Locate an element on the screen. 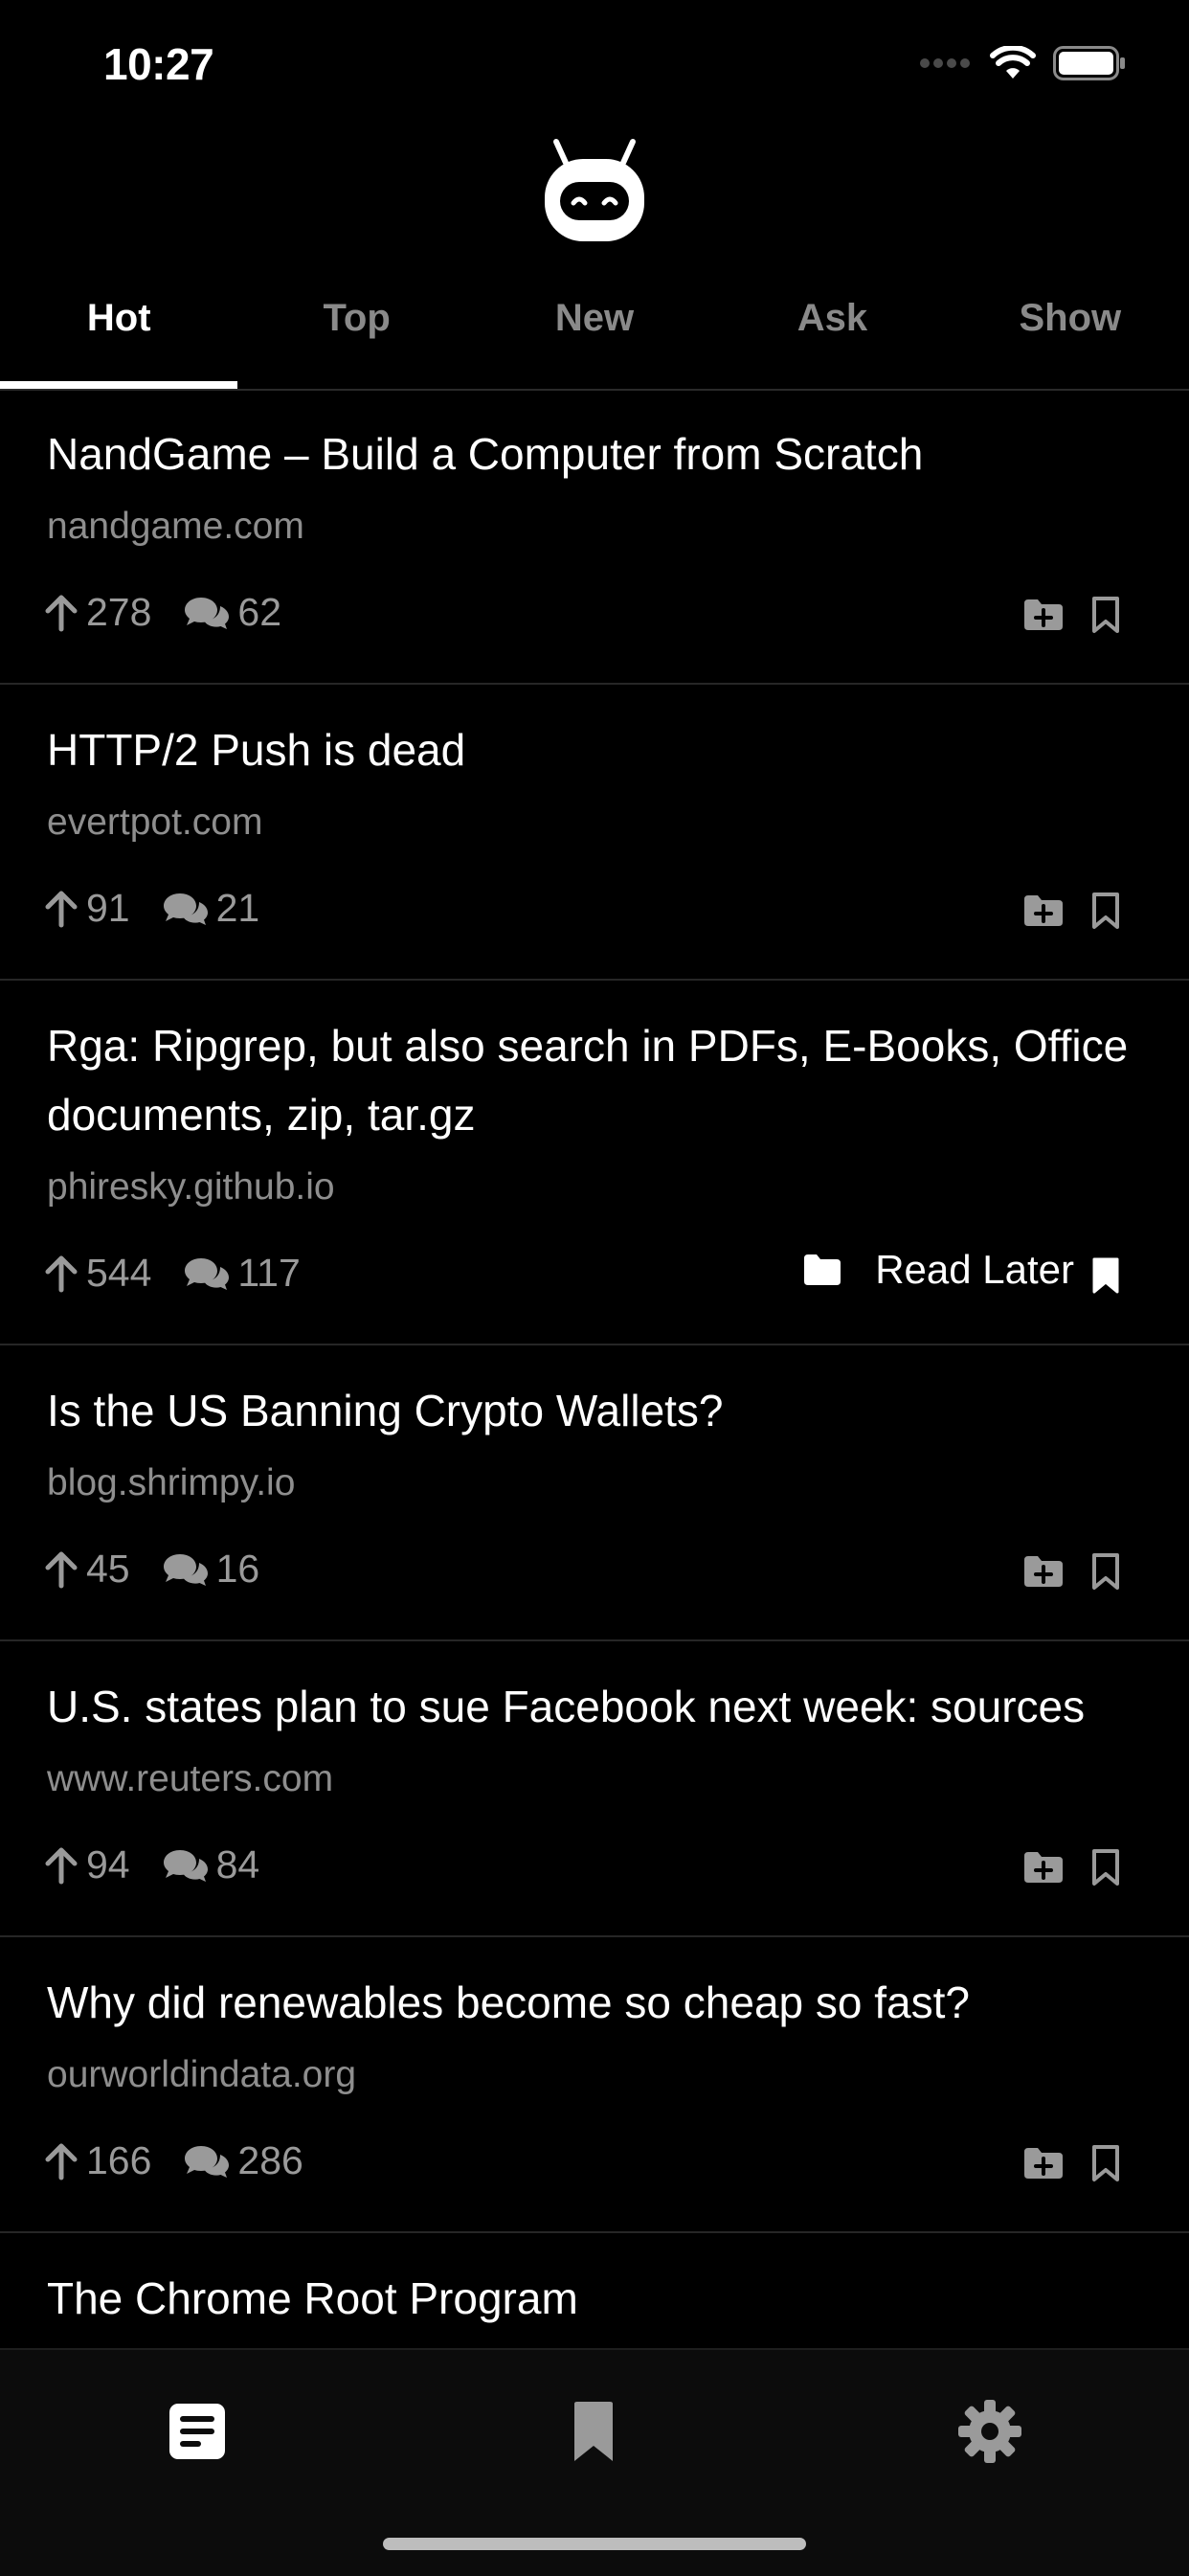 This screenshot has width=1189, height=2576. robot-logo-icon is located at coordinates (594, 190).